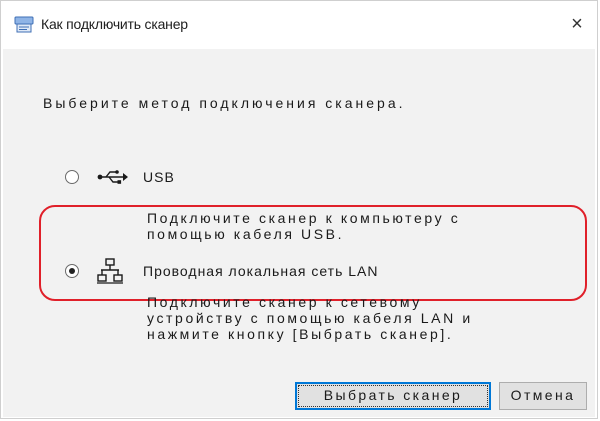  I want to click on description-line: нажмите кнопку [Выбрать сканер]., so click(300, 334).